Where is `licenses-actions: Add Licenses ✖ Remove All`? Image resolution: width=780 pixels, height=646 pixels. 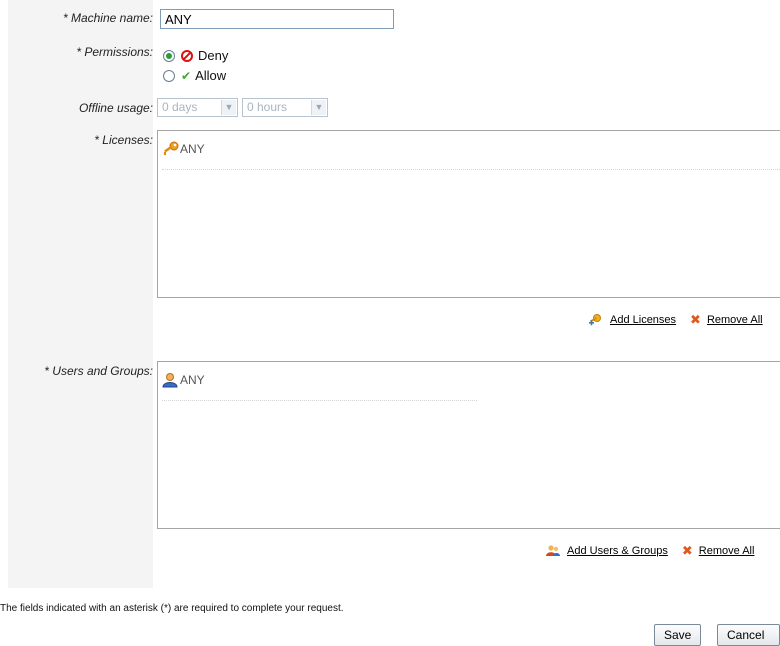
licenses-actions: Add Licenses ✖ Remove All is located at coordinates (675, 320).